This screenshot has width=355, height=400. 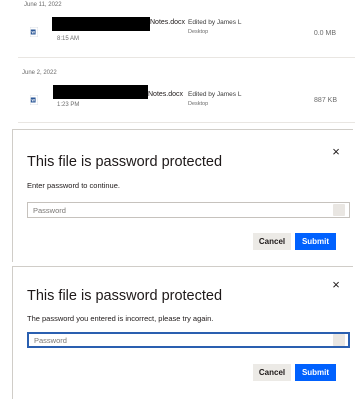 I want to click on date-heading: June 11, 2022, so click(x=43, y=5).